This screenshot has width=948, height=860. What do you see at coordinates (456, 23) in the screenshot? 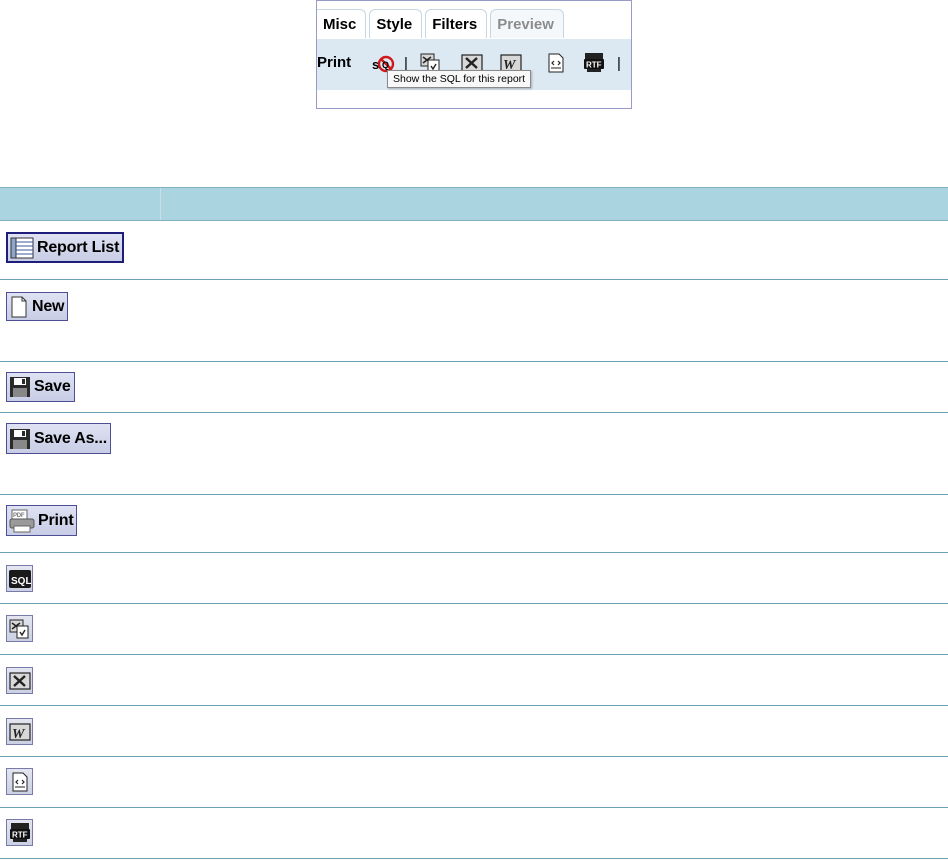
I see `tab-filters: Filters` at bounding box center [456, 23].